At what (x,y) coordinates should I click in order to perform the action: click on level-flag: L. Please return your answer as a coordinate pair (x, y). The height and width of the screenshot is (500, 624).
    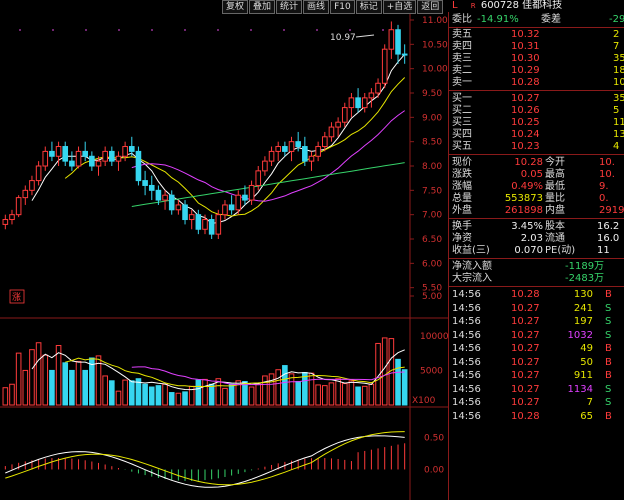
    Looking at the image, I should click on (455, 5).